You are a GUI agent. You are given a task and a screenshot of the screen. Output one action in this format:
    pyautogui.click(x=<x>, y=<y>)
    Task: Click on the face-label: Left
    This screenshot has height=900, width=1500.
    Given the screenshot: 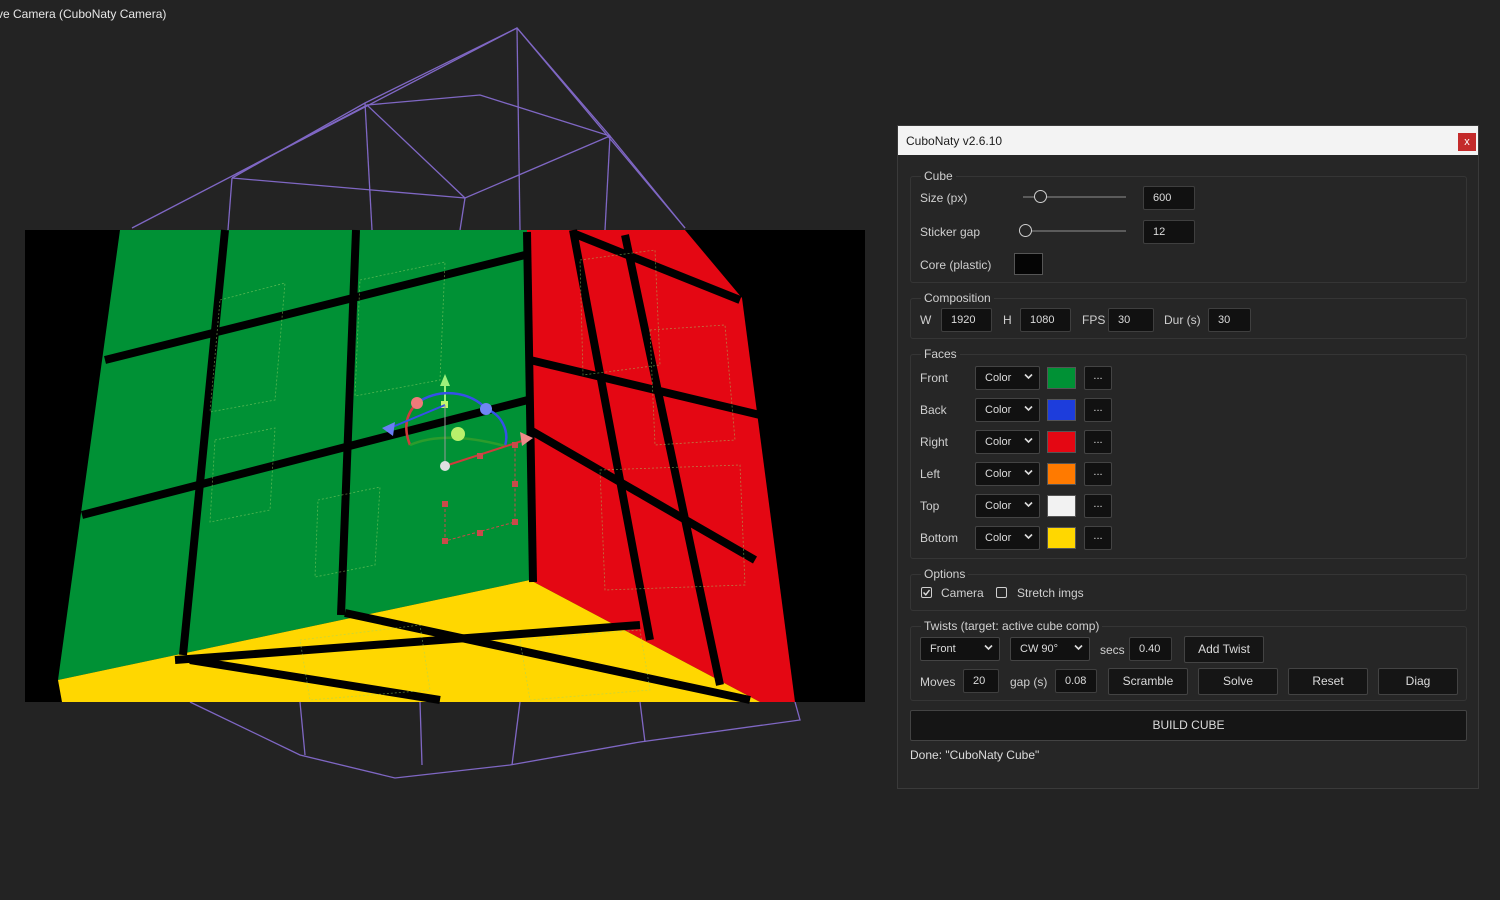 What is the action you would take?
    pyautogui.click(x=930, y=474)
    